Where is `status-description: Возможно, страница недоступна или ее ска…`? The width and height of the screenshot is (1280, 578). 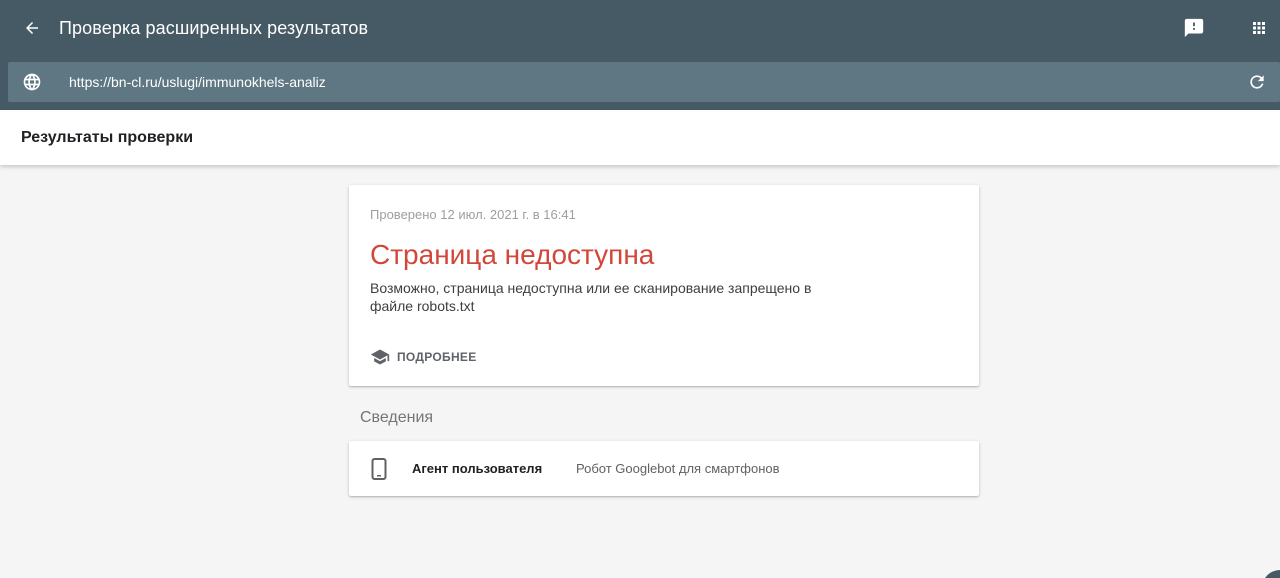
status-description: Возможно, страница недоступна или ее ска… is located at coordinates (591, 297).